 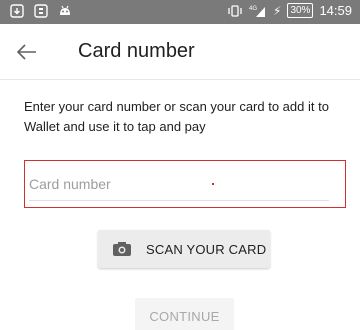 I want to click on card-number-input, so click(x=179, y=184).